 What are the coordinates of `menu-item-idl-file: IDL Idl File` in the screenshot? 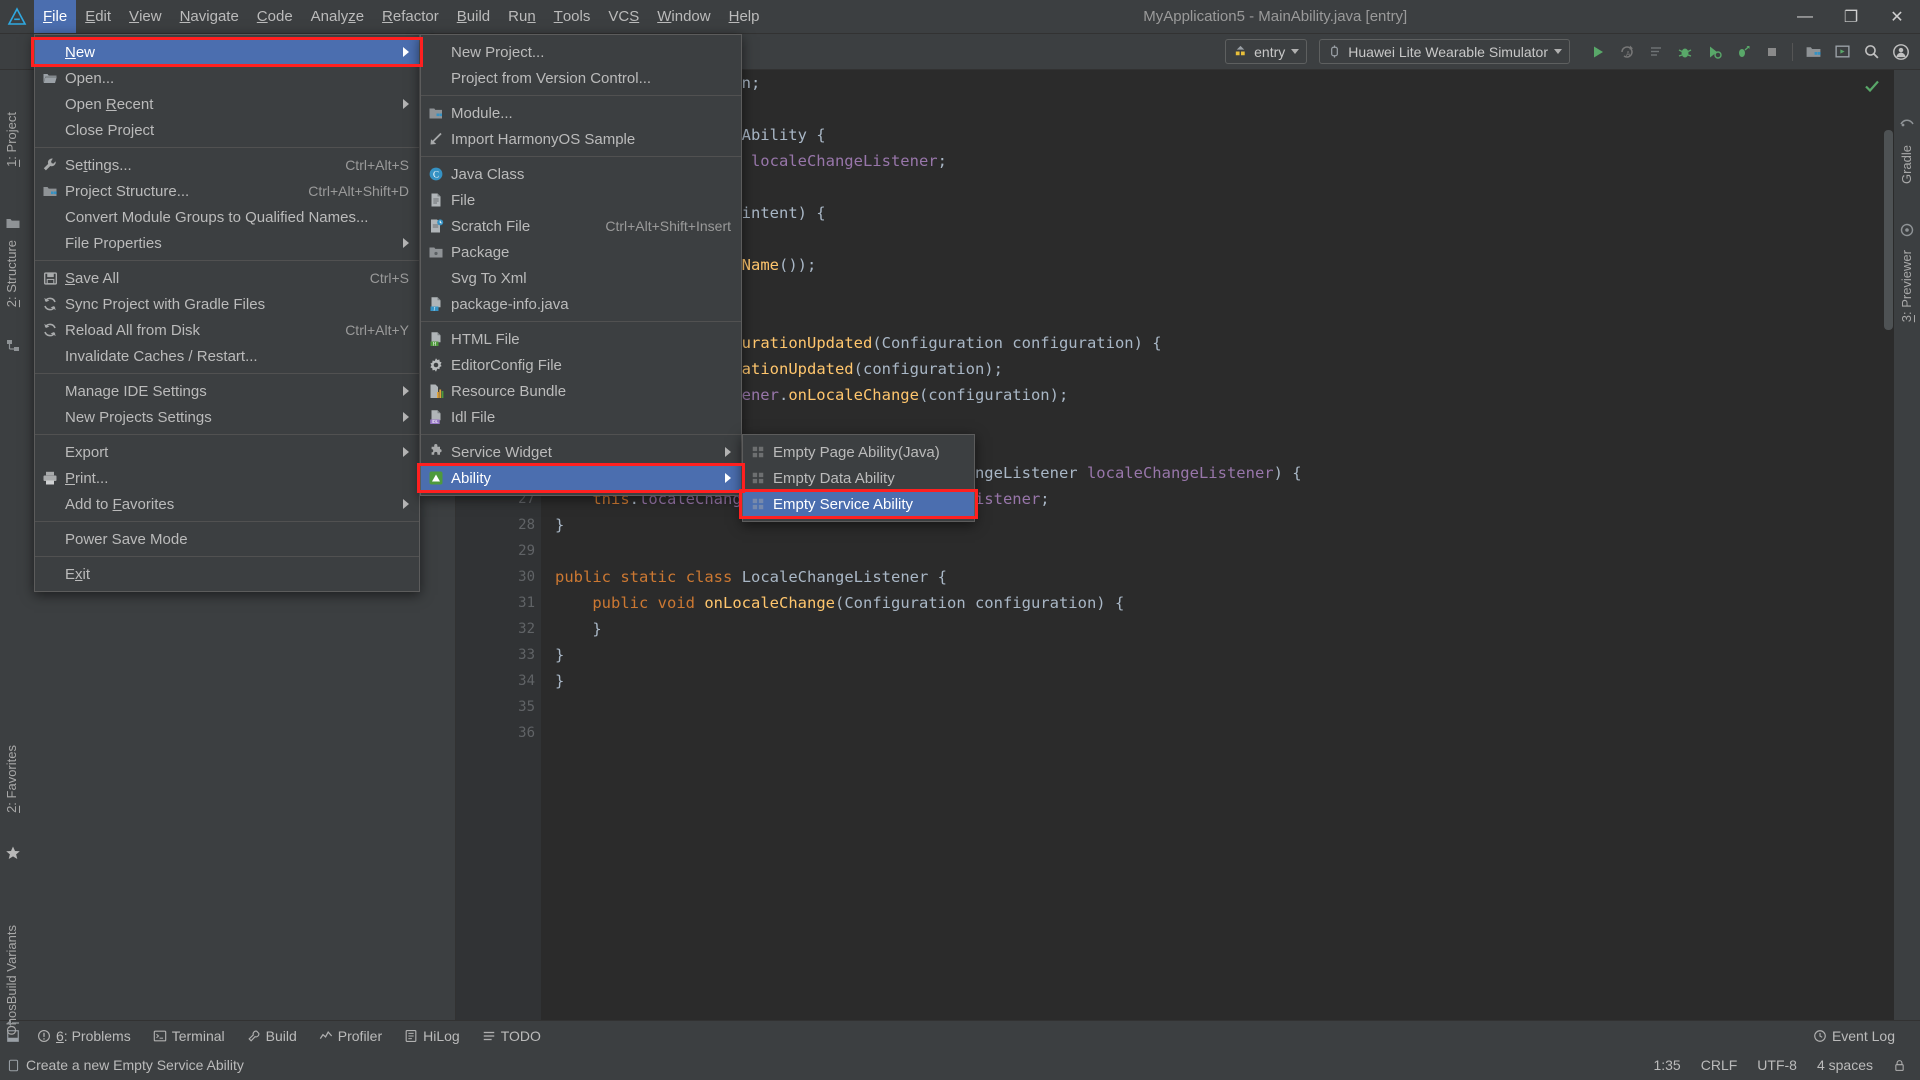 It's located at (581, 417).